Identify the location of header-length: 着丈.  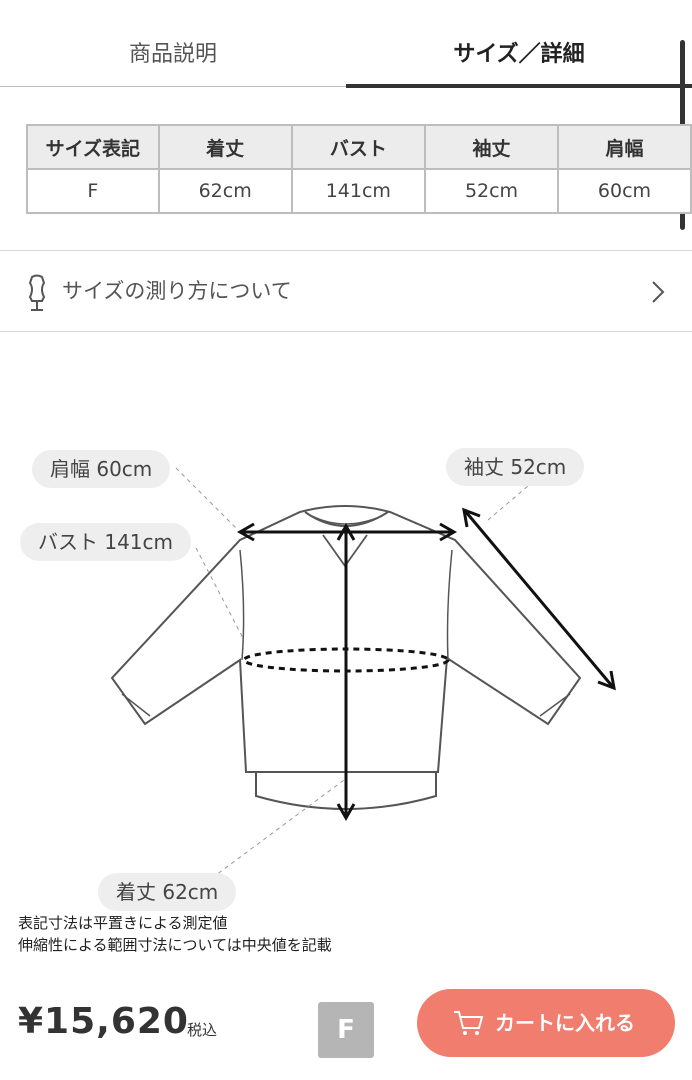
(225, 147).